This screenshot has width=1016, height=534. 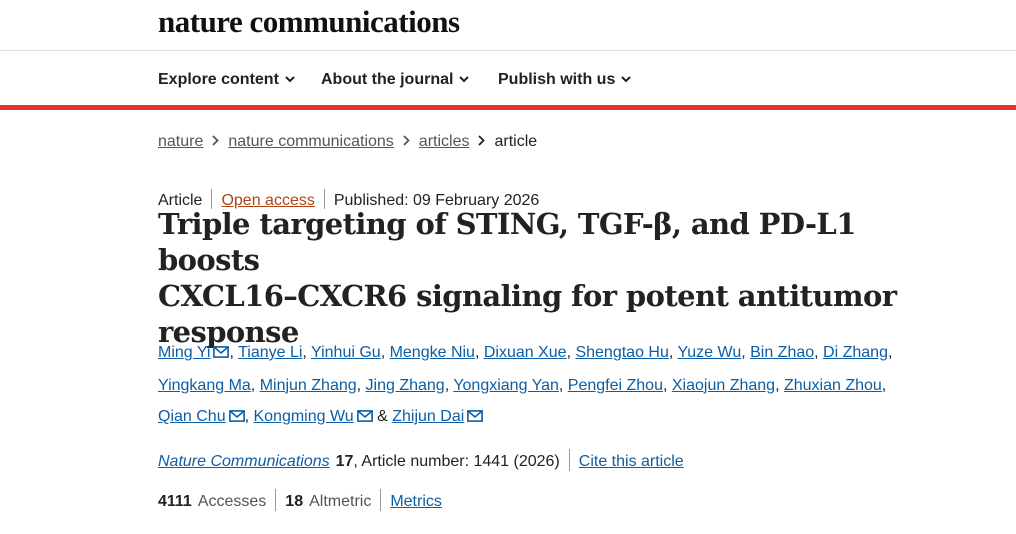 I want to click on accesses-count: 4111, so click(x=175, y=501).